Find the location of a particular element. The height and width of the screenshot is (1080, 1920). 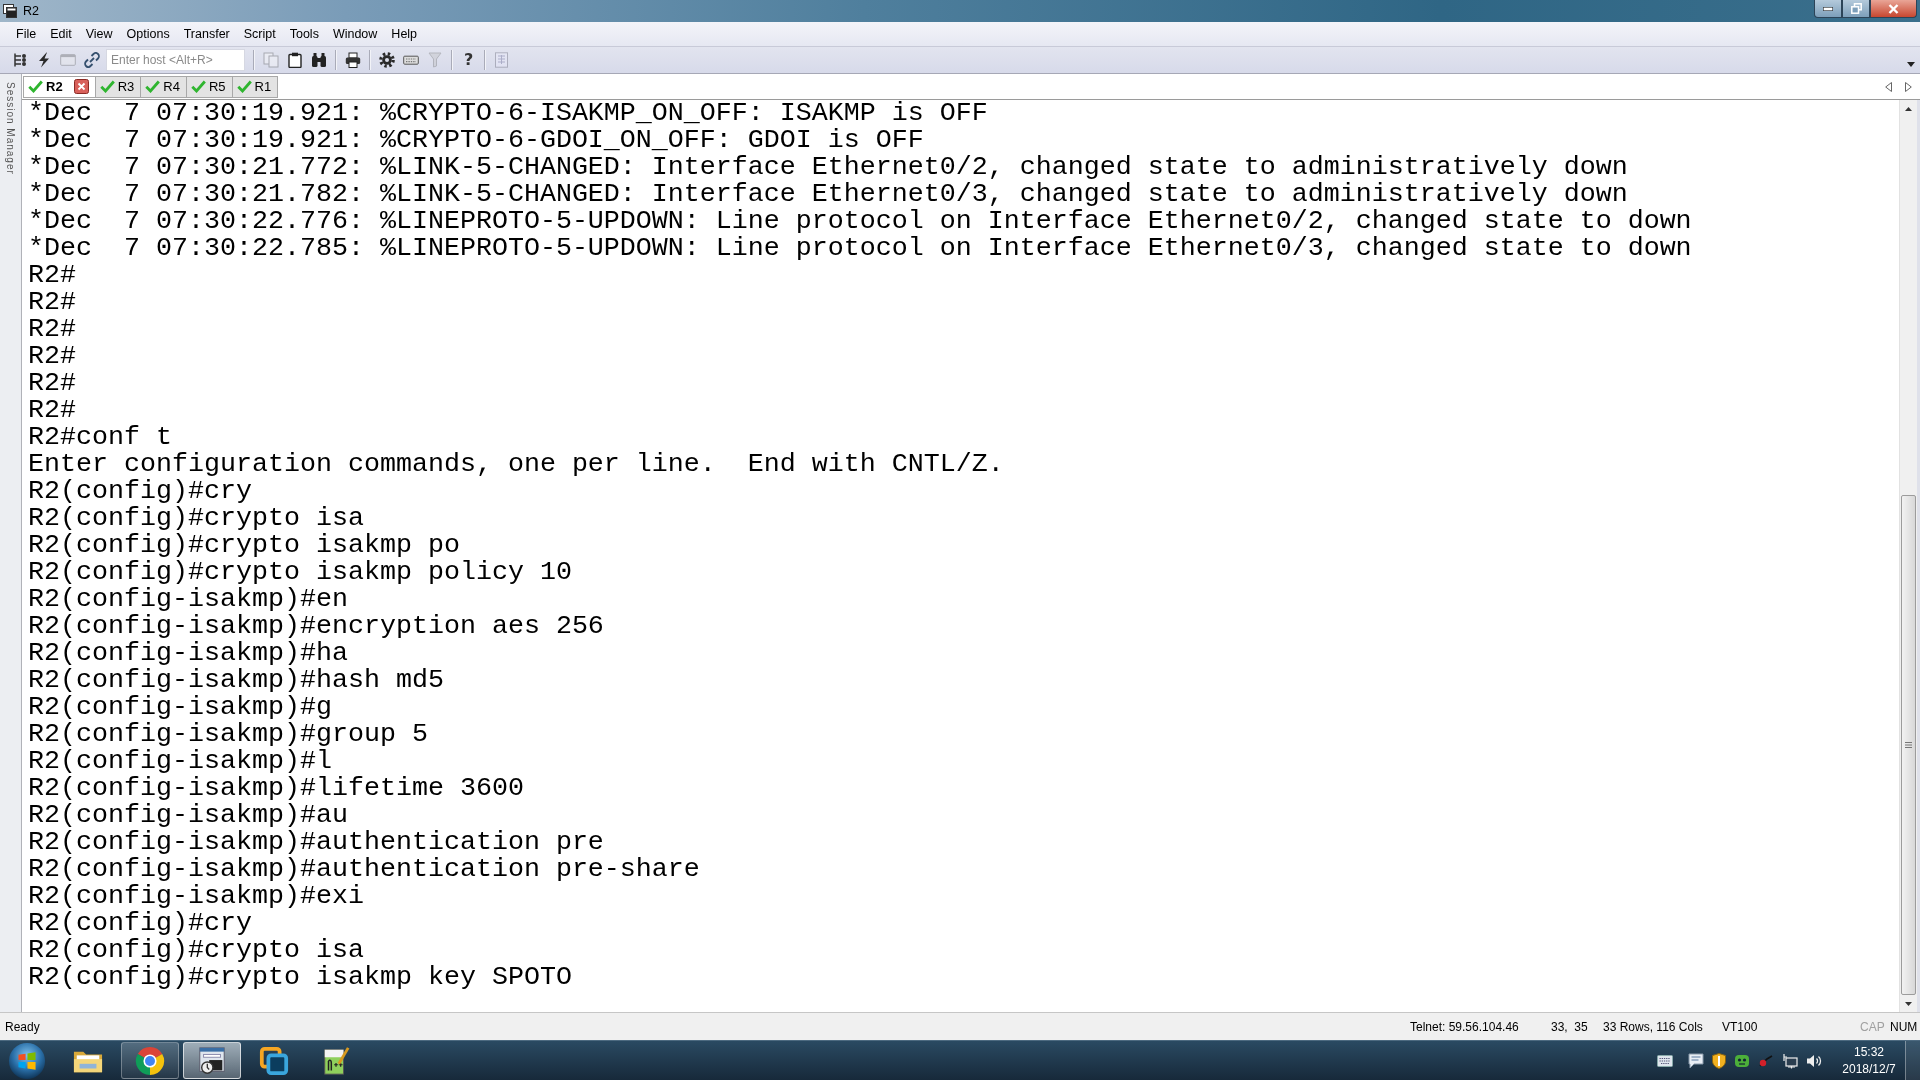

restore-icon is located at coordinates (1856, 8).